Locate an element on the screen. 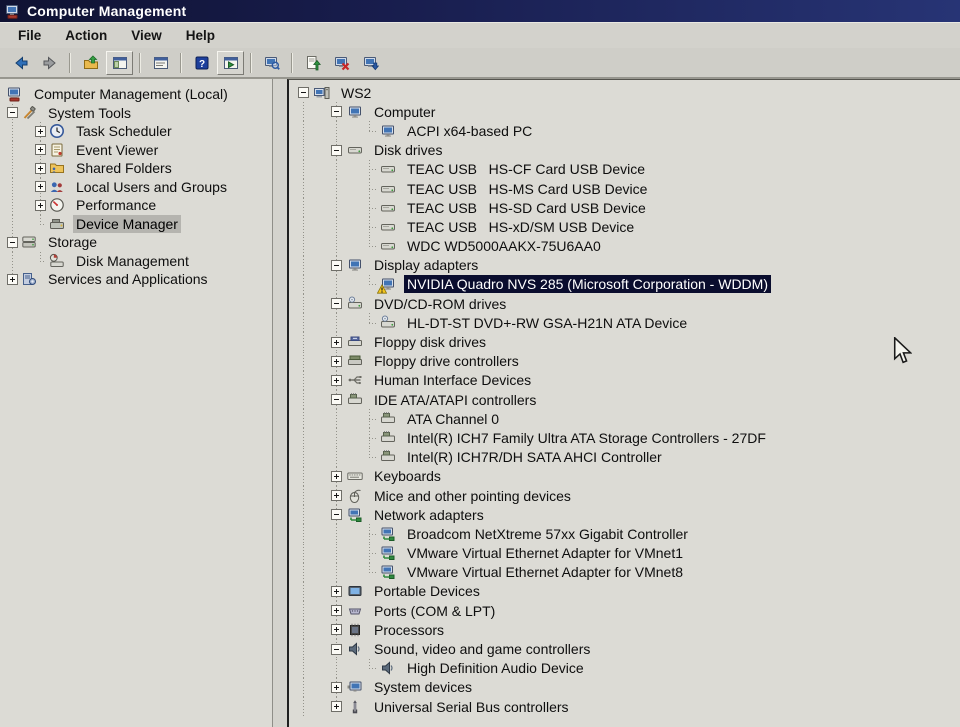  back-button is located at coordinates (20, 63).